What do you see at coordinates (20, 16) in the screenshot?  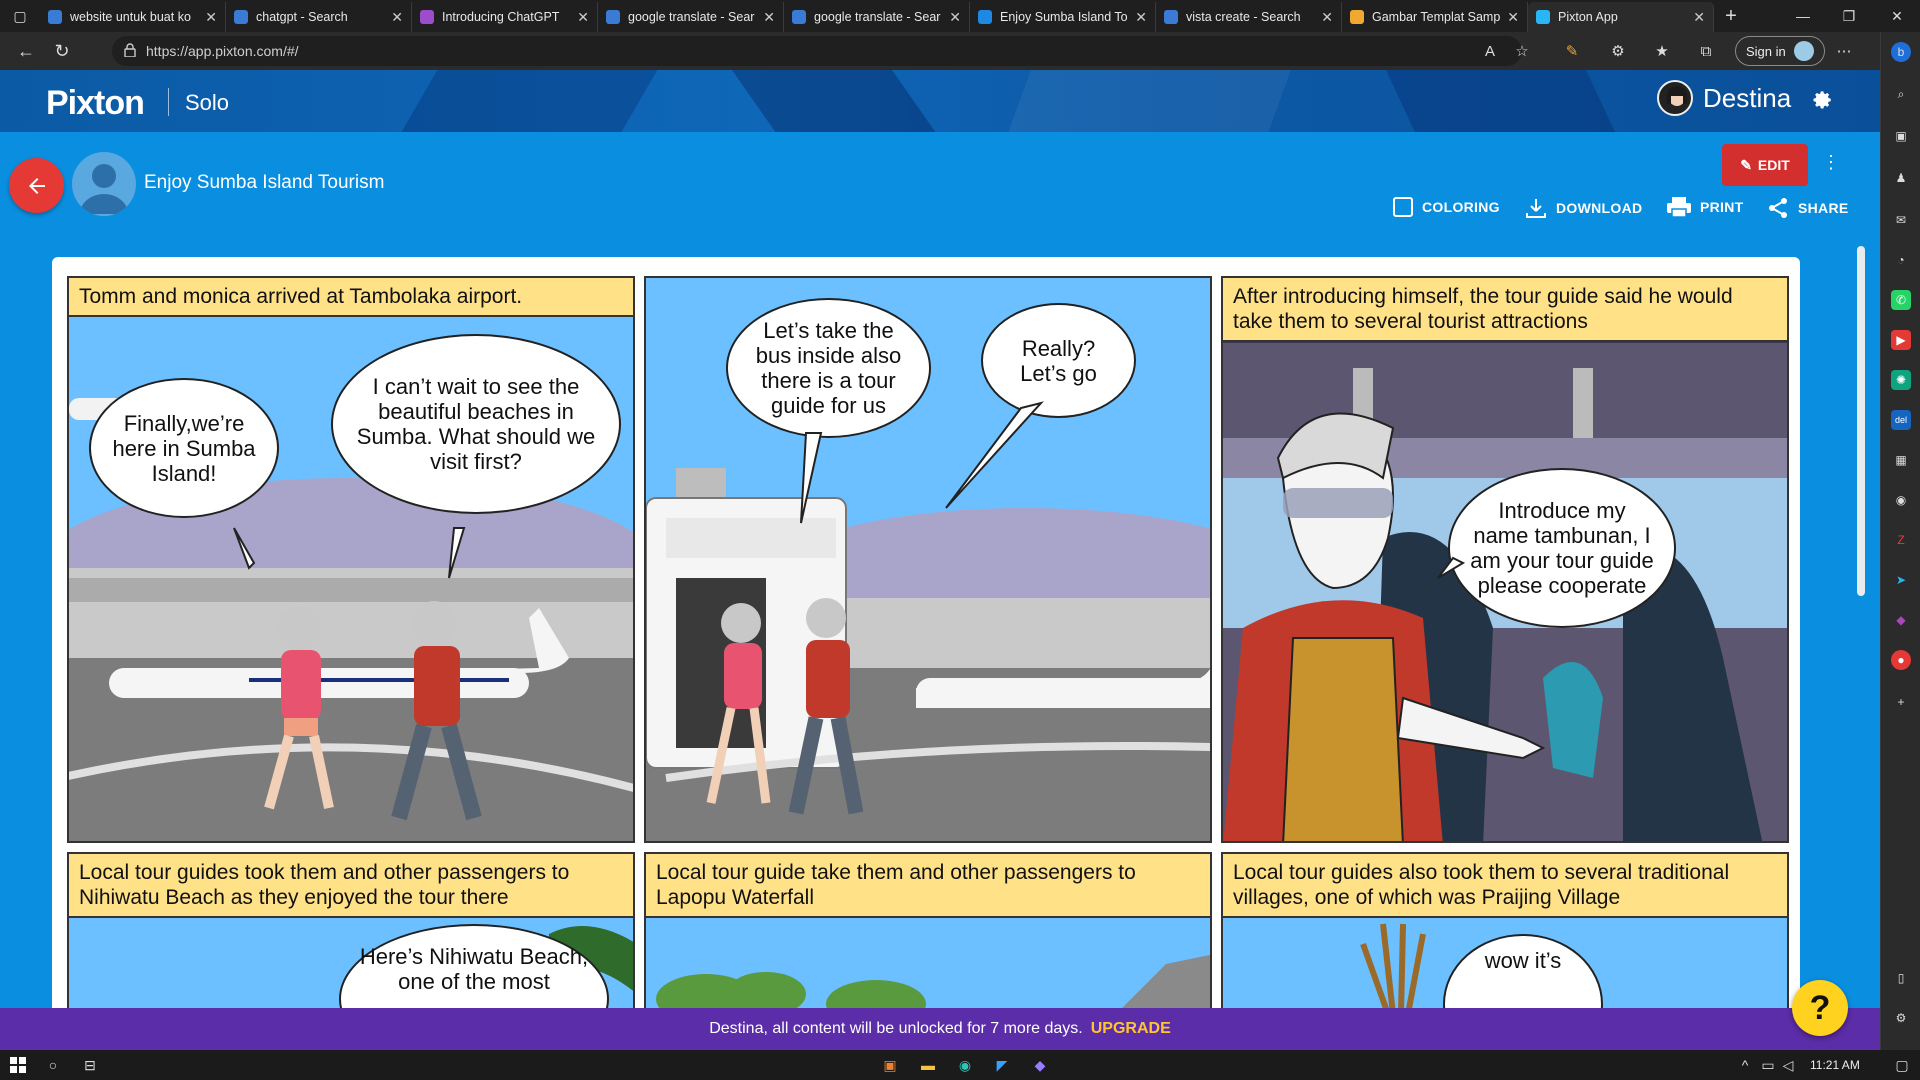 I see `tab-actions-icon: ▢` at bounding box center [20, 16].